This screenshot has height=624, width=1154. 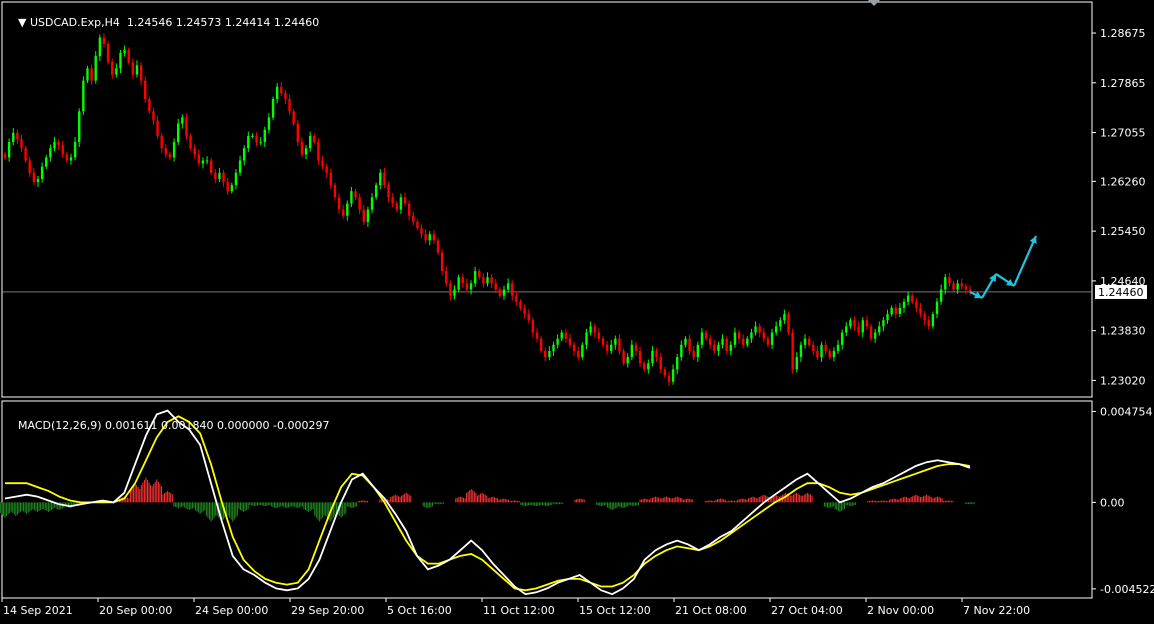 I want to click on current-price-label: 1.24460, so click(x=1121, y=292).